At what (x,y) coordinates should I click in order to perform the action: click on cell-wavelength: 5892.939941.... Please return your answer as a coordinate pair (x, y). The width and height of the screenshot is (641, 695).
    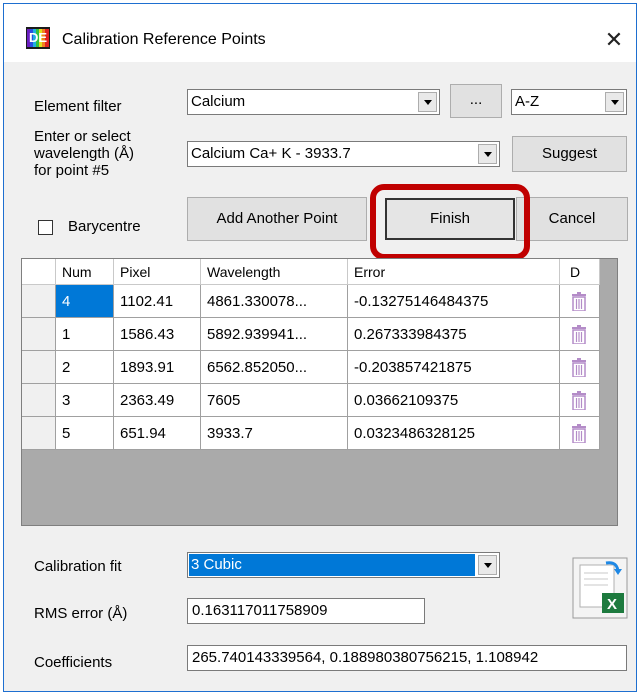
    Looking at the image, I should click on (274, 334).